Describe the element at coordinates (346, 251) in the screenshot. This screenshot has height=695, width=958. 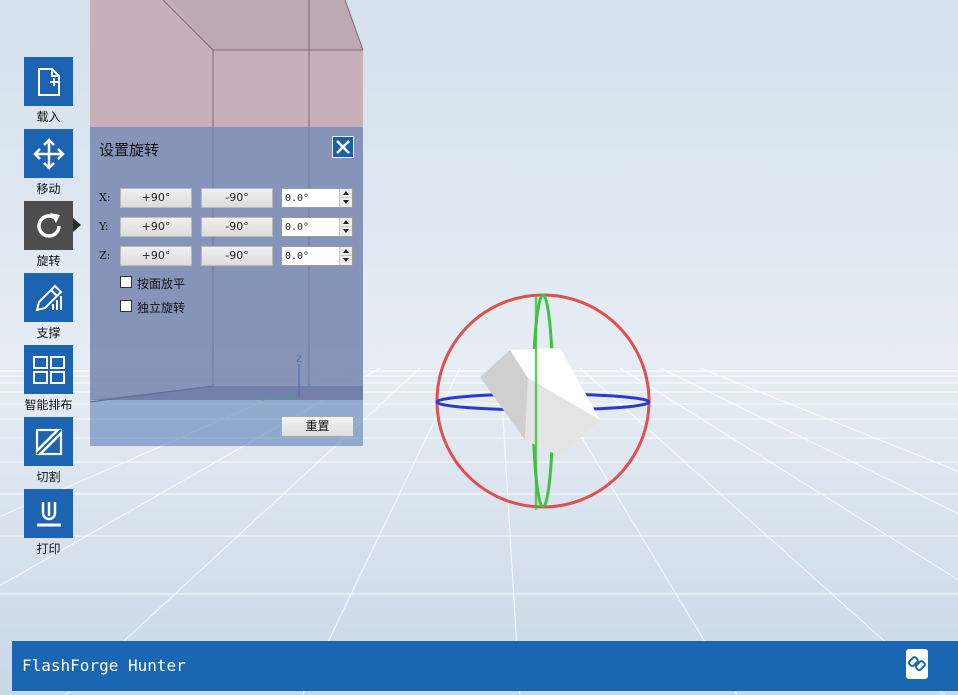
I see `z-angle-up-icon` at that location.